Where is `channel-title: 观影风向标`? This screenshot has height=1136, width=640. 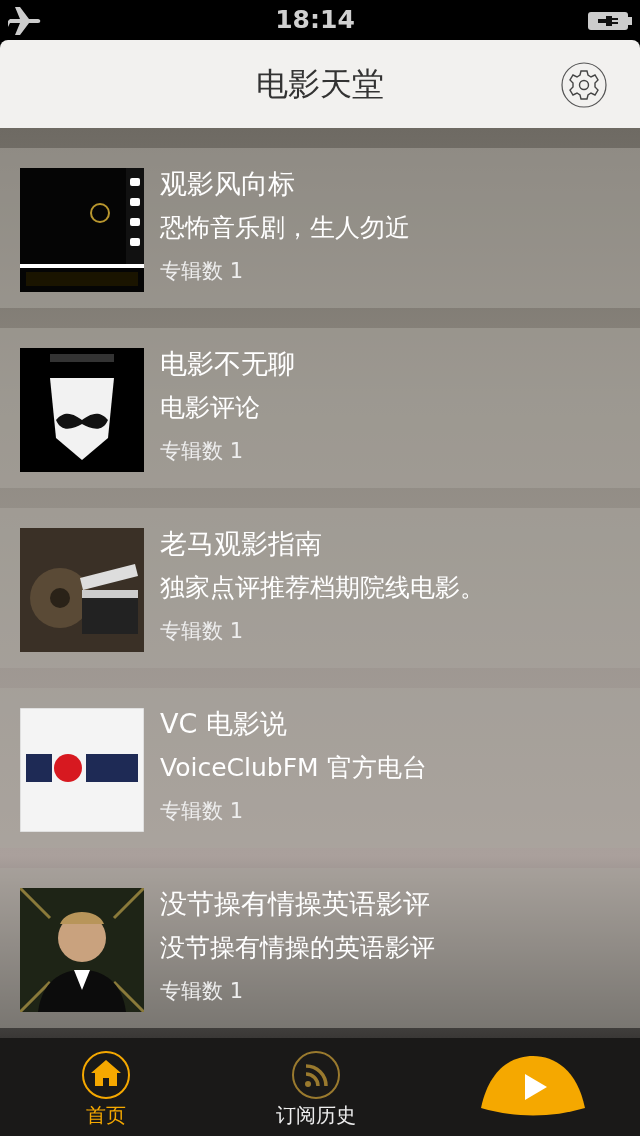
channel-title: 观影风向标 is located at coordinates (228, 184).